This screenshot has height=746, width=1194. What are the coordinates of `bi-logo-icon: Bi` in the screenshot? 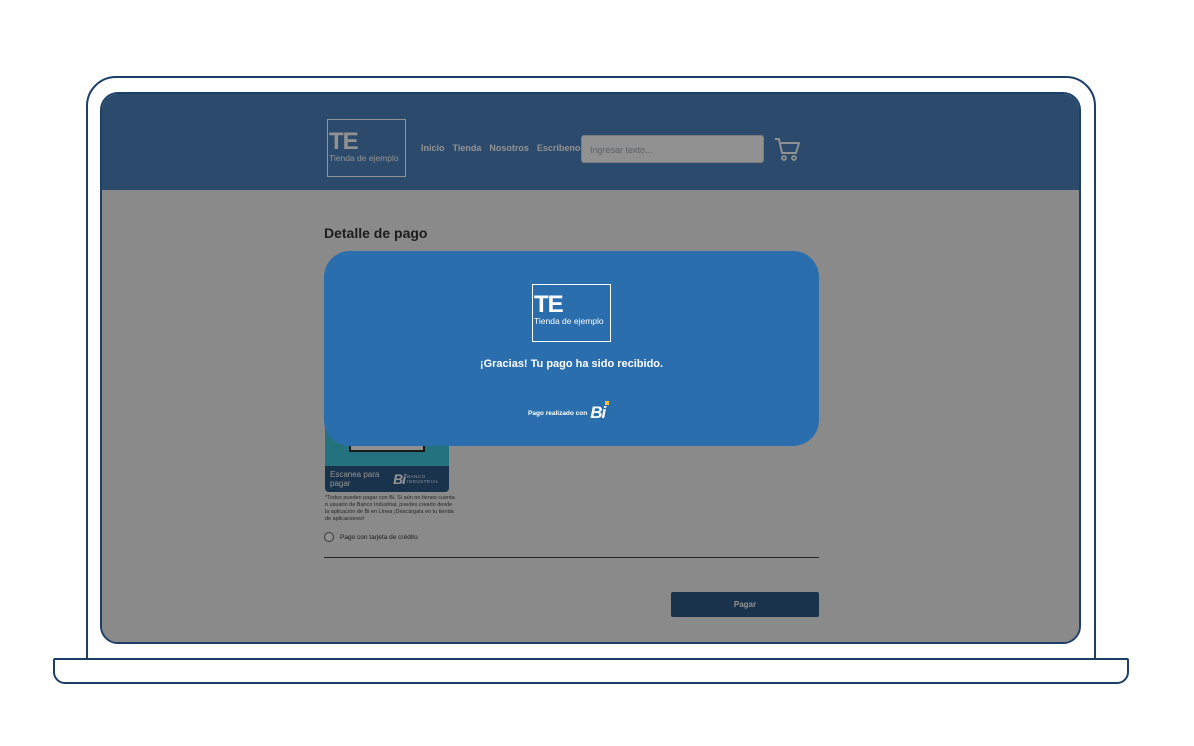 It's located at (600, 412).